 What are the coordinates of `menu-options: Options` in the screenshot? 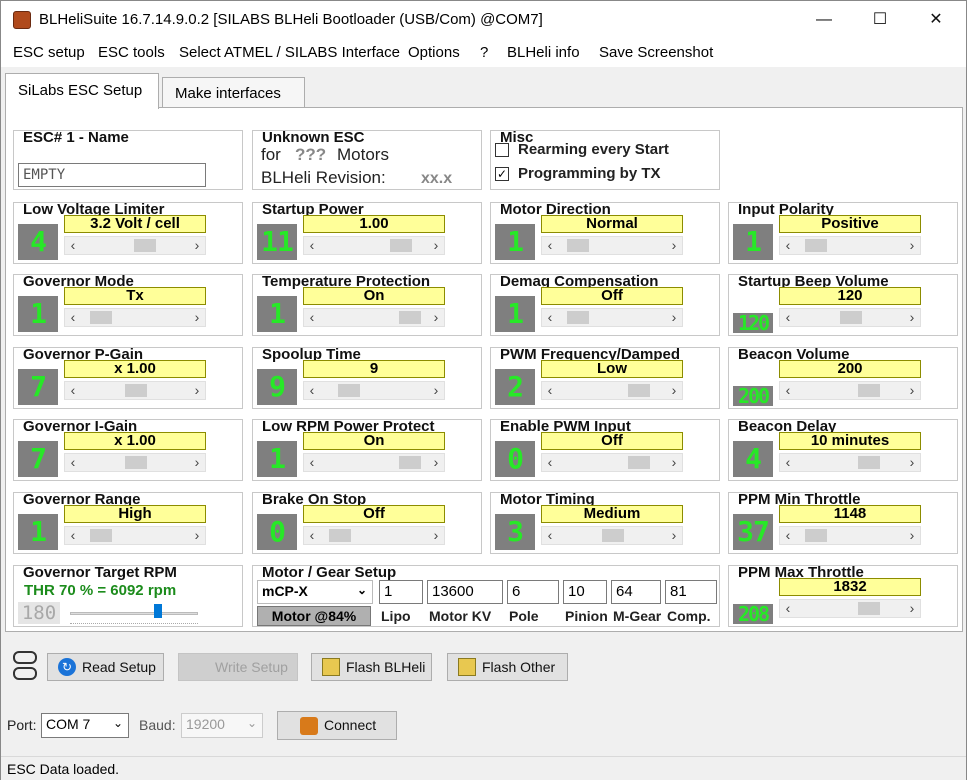 It's located at (434, 52).